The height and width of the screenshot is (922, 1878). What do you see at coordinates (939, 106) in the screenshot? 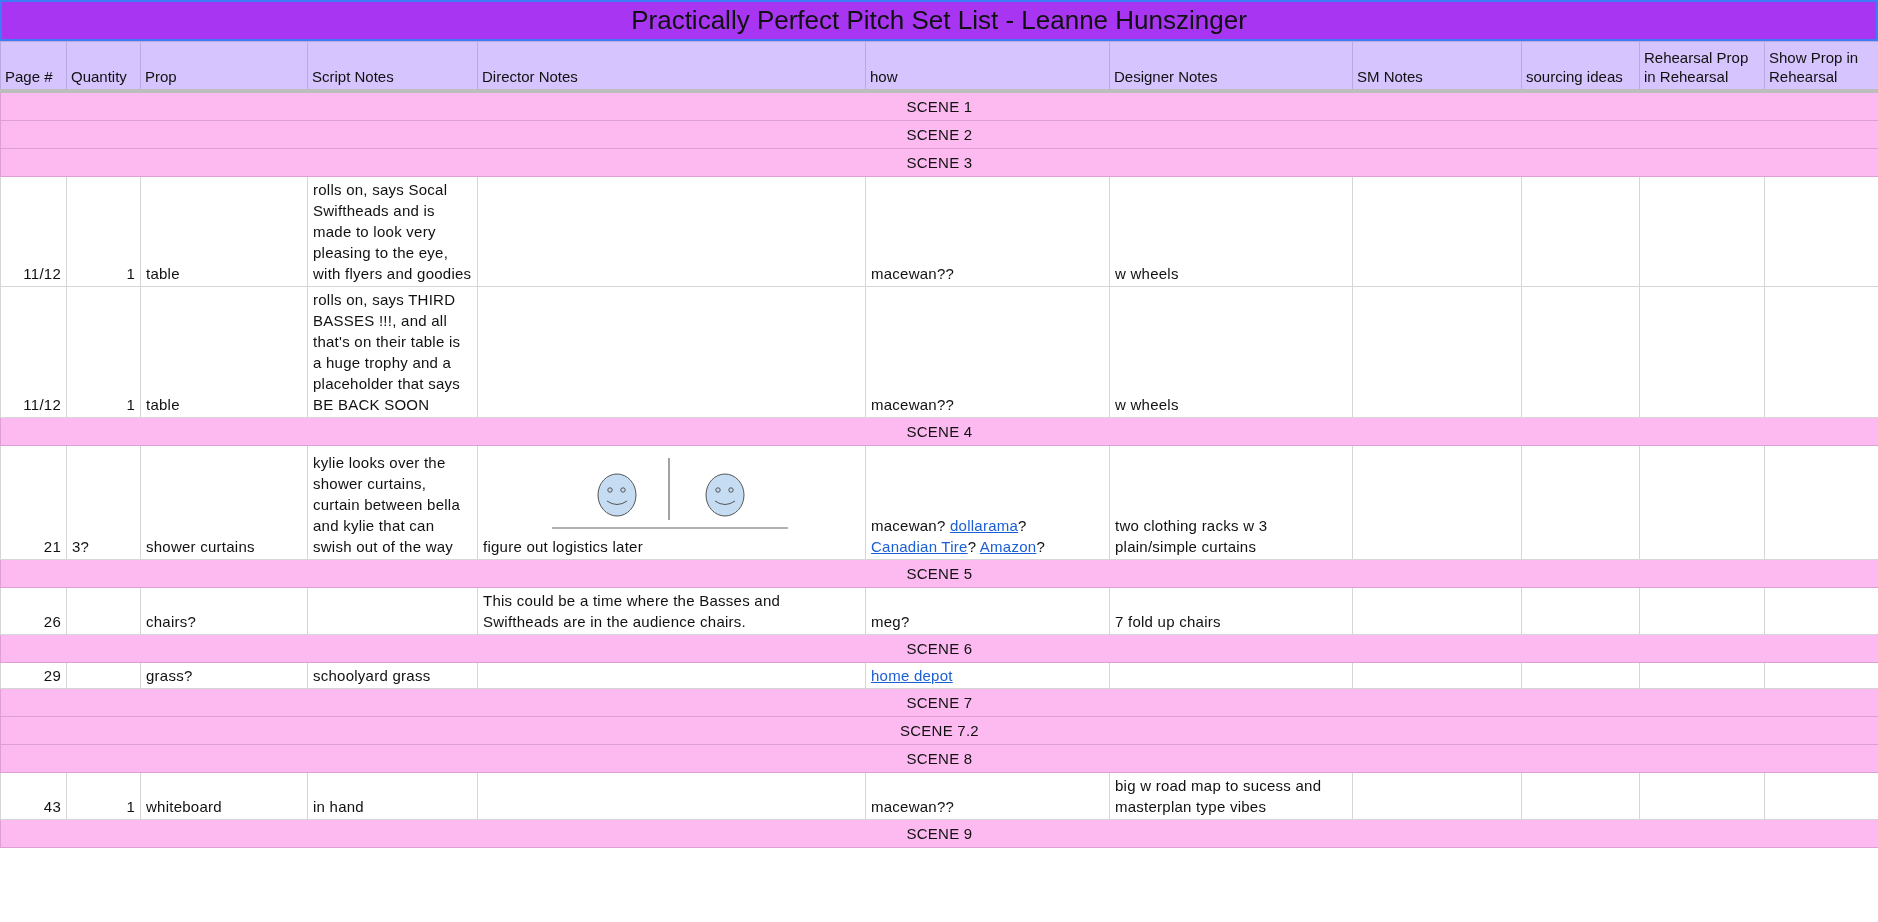
I see `scene-row: SCENE 1` at bounding box center [939, 106].